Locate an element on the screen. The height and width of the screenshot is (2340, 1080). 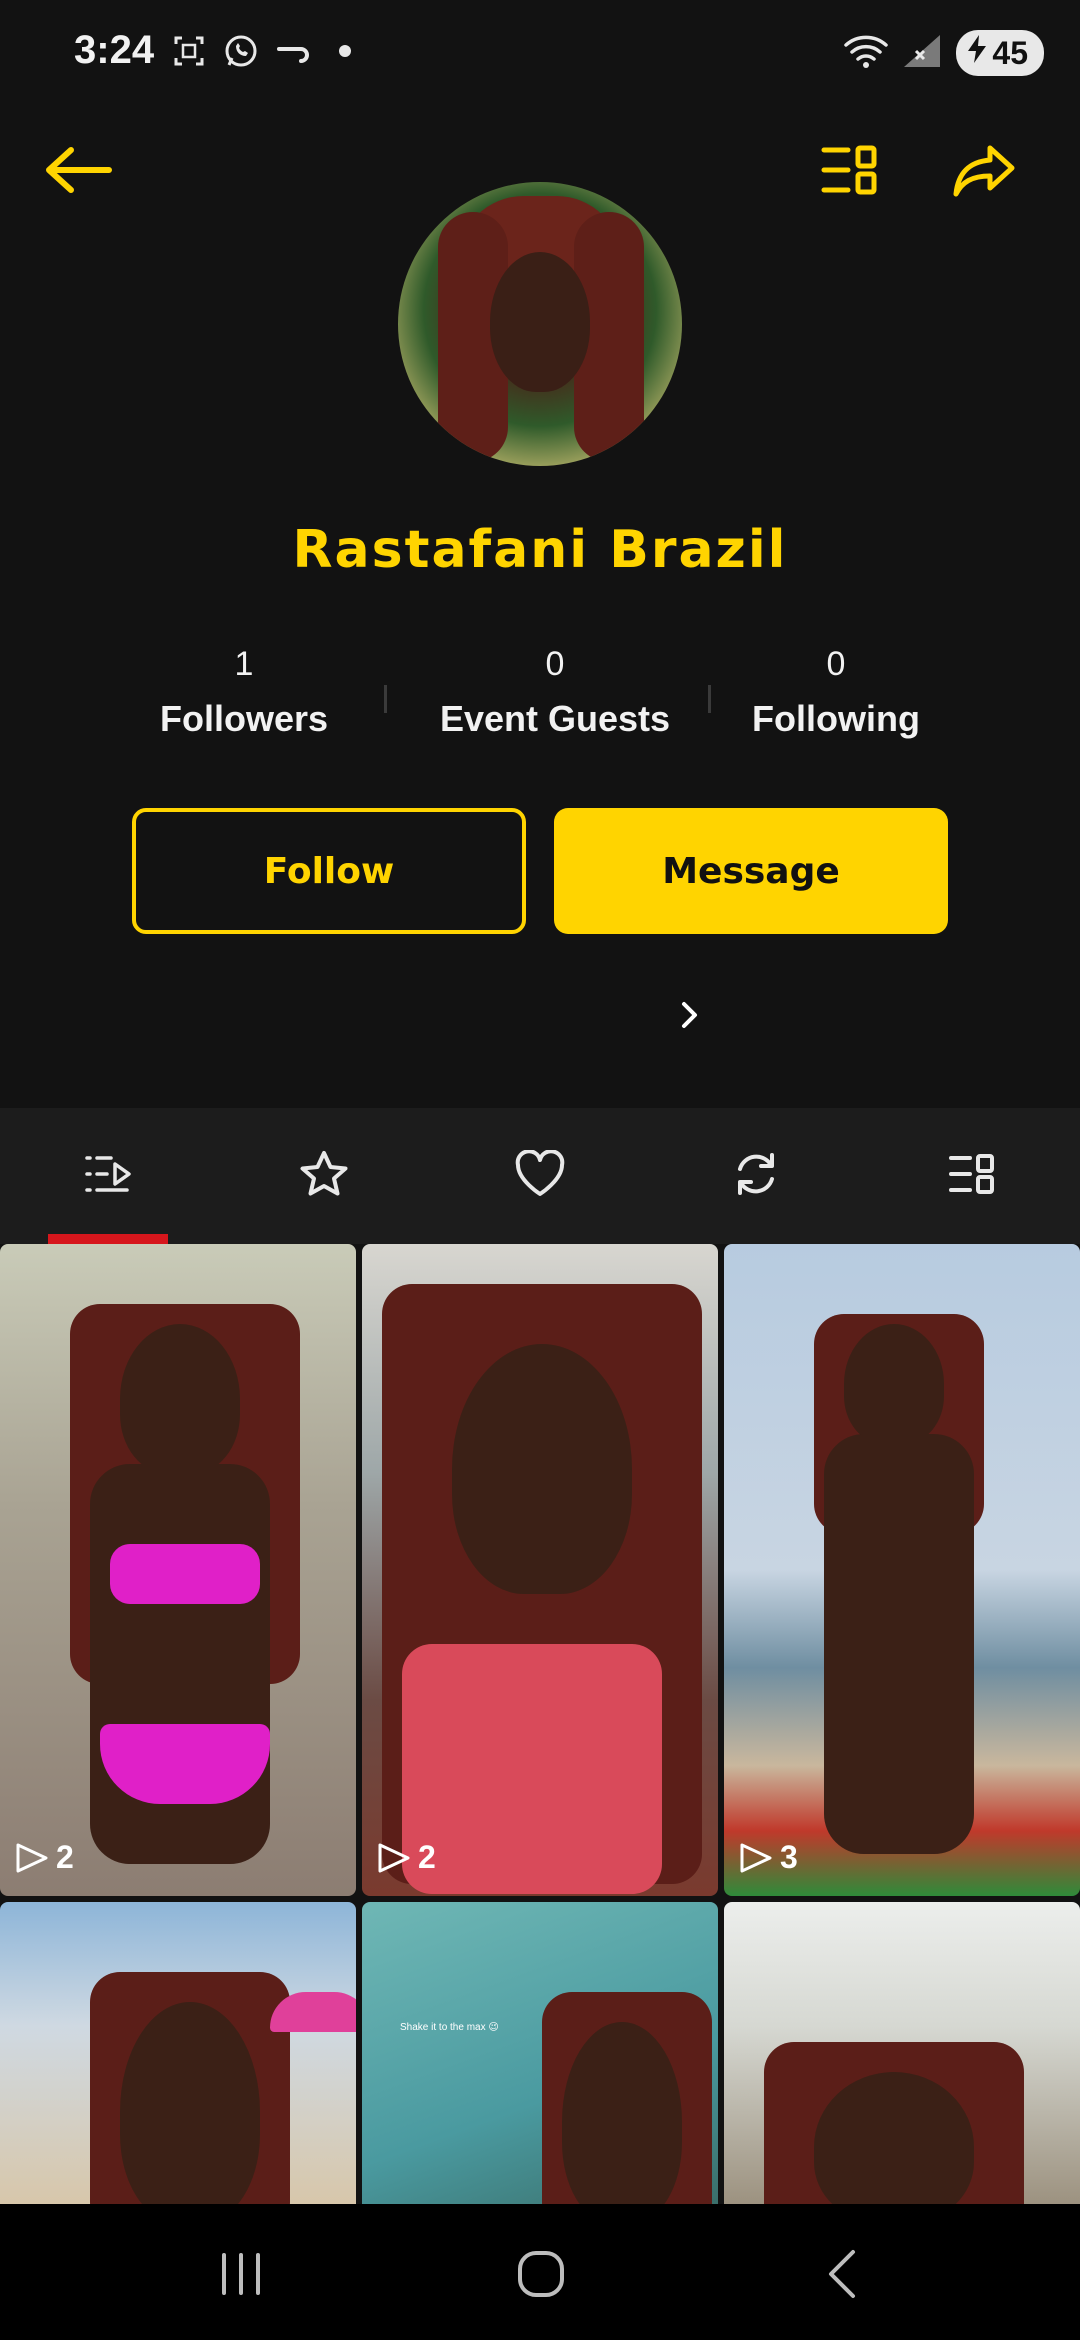
video-caption: Shake it to the max 😉 is located at coordinates (449, 2027).